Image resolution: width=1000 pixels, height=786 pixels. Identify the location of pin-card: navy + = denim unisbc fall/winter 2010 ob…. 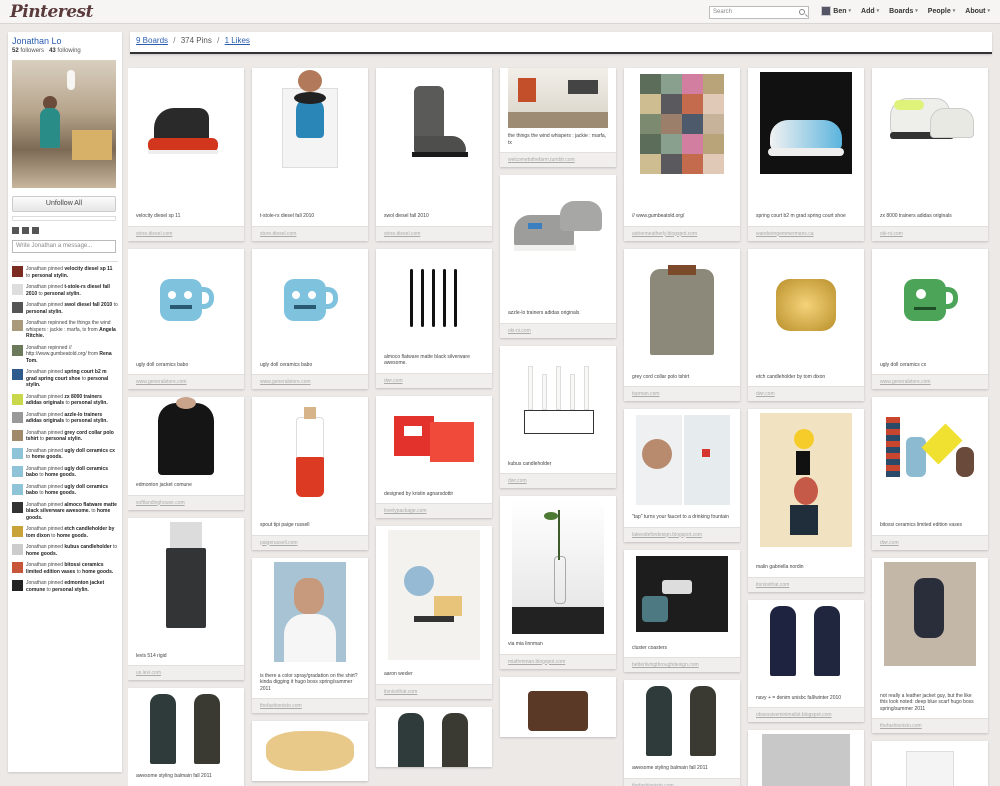
(806, 660).